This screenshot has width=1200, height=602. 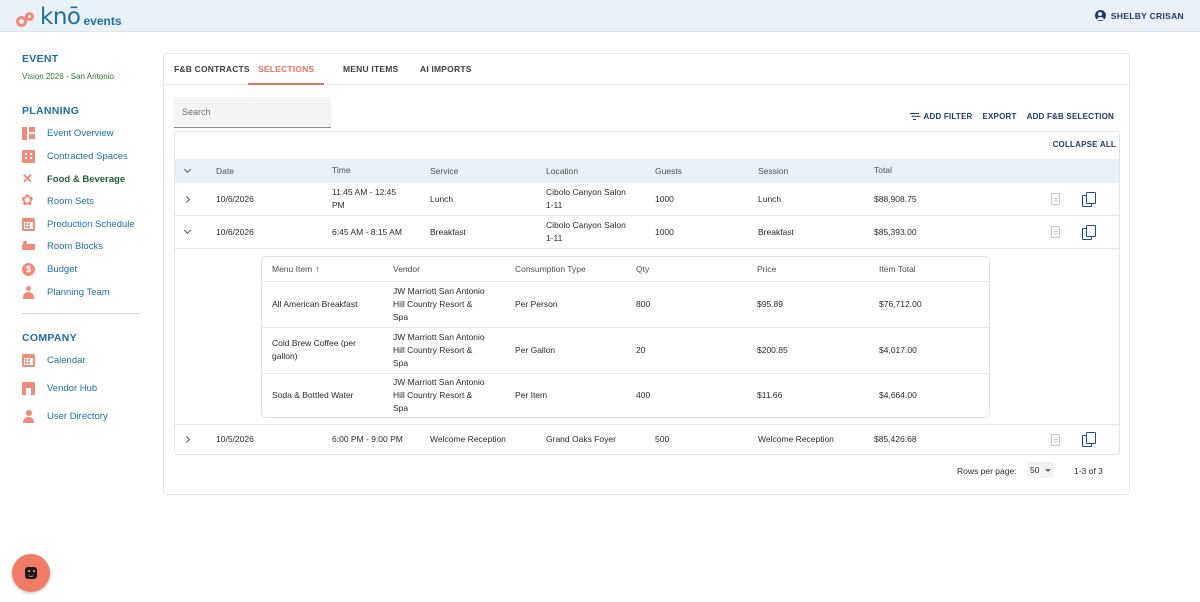 I want to click on column-header-item-total: Item Total, so click(x=897, y=269).